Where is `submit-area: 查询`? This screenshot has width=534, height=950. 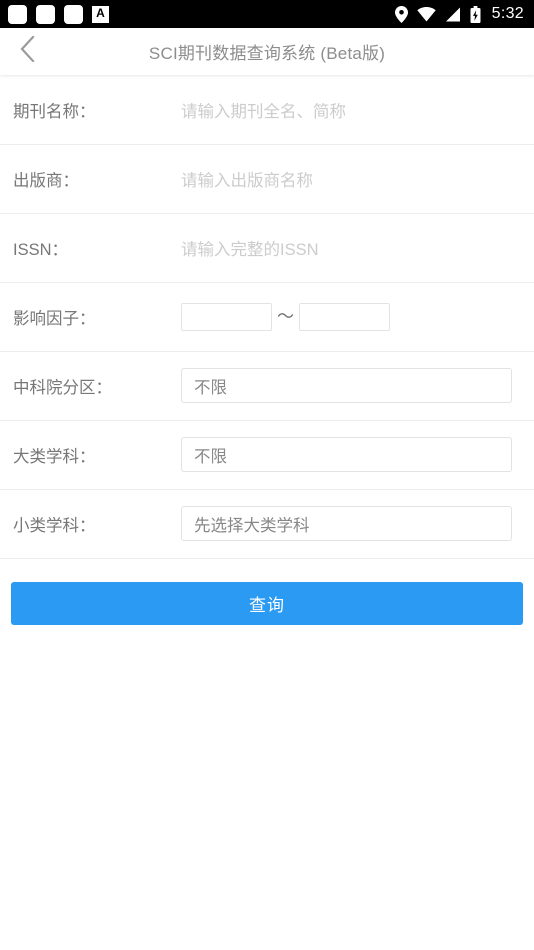
submit-area: 查询 is located at coordinates (267, 592).